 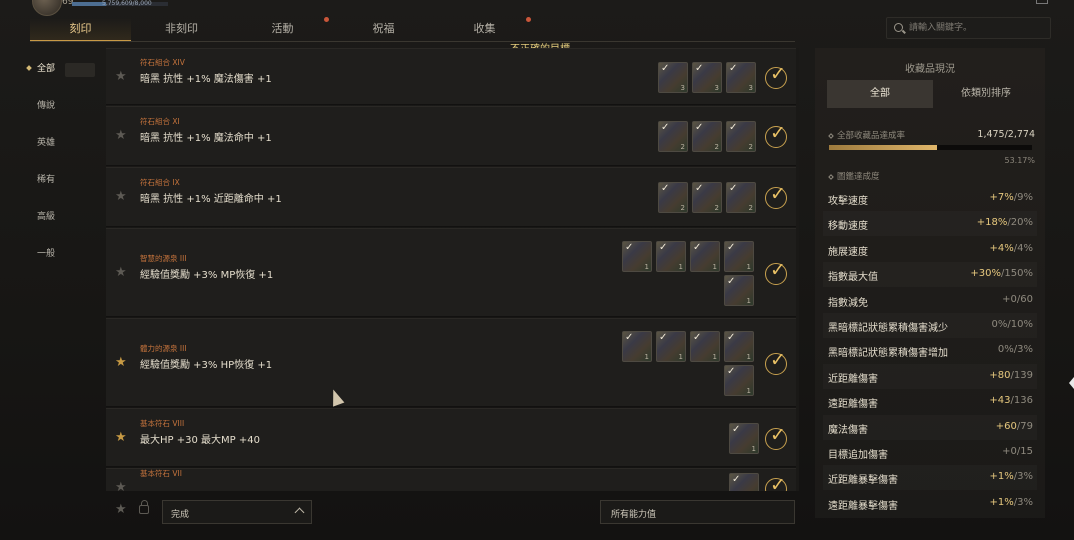 What do you see at coordinates (1014, 426) in the screenshot?
I see `stat-value: +60/79` at bounding box center [1014, 426].